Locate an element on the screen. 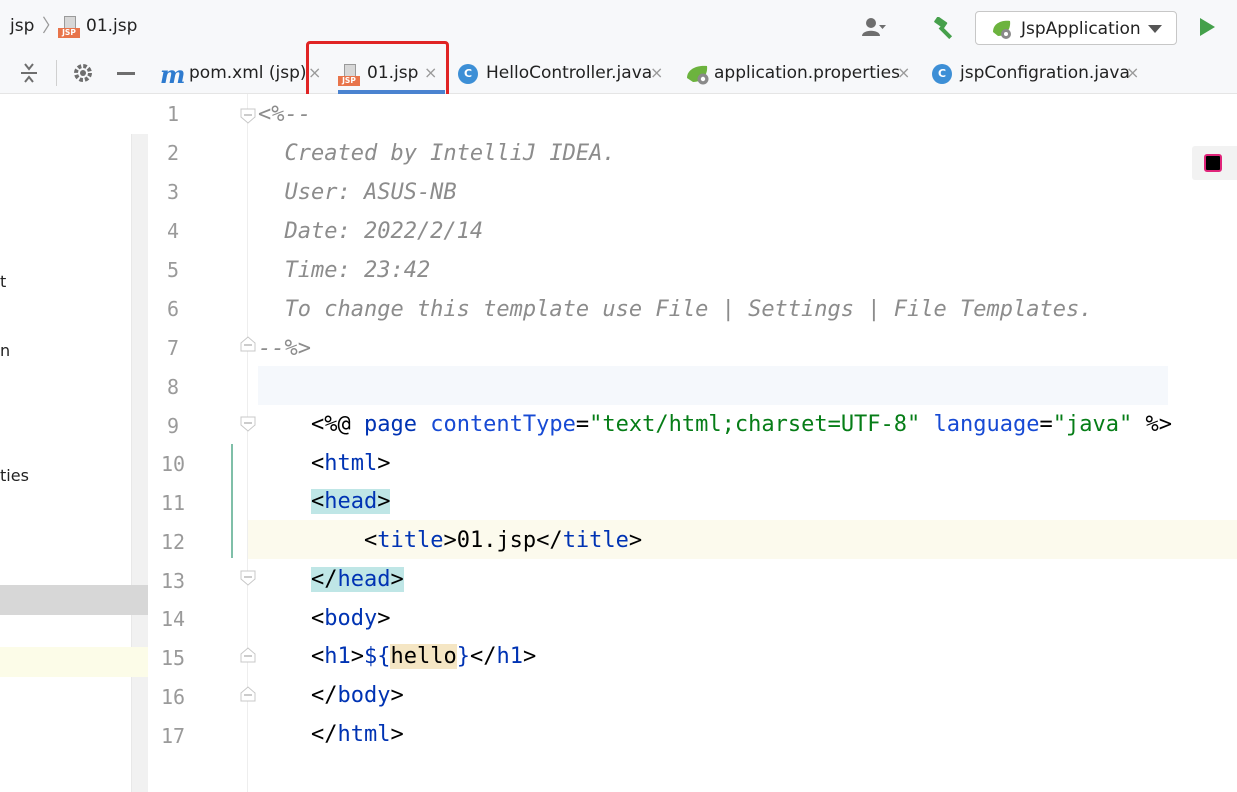 This screenshot has height=792, width=1237. line-number: 11 is located at coordinates (173, 503).